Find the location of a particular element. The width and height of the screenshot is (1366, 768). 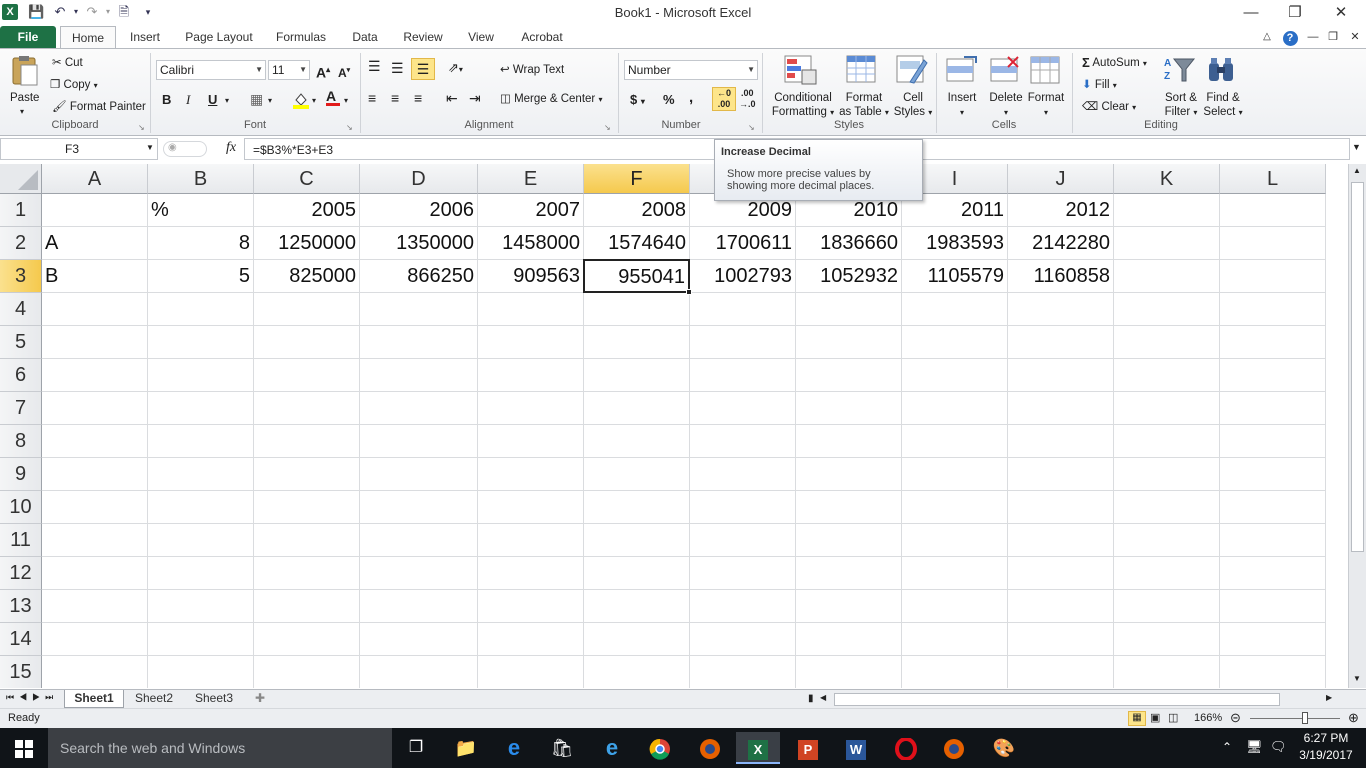

cell-k11 is located at coordinates (1167, 540).